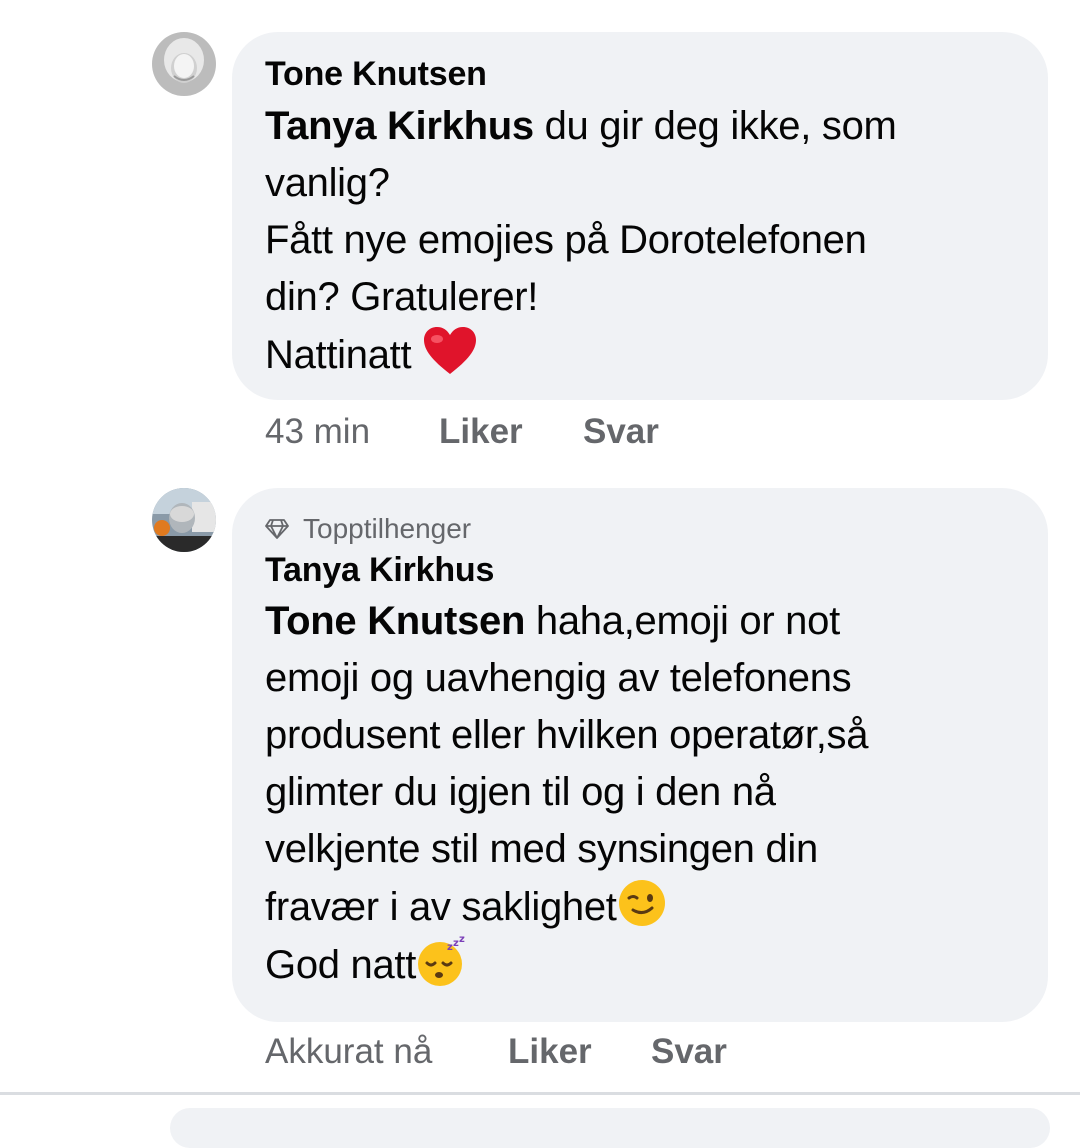 This screenshot has width=1080, height=1148. Describe the element at coordinates (317, 431) in the screenshot. I see `comment-timestamp: 43 min` at that location.